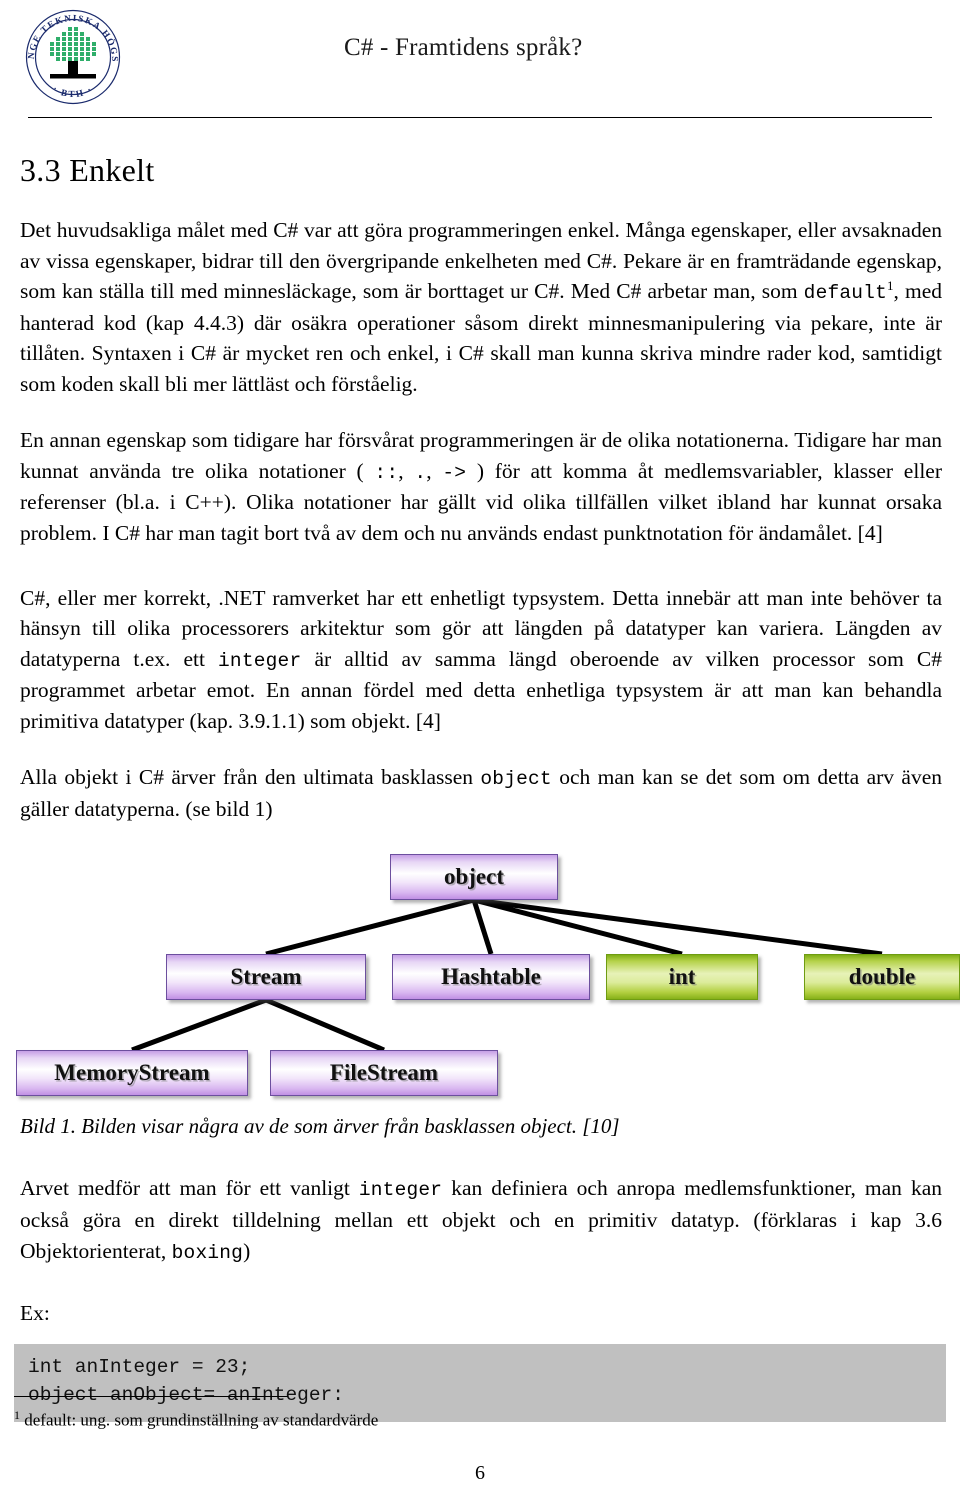 This screenshot has width=960, height=1499. Describe the element at coordinates (71, 54) in the screenshot. I see `bth-logo: BLEKINGE TEKNISKA HÖGSKOLA · BTH ·` at that location.